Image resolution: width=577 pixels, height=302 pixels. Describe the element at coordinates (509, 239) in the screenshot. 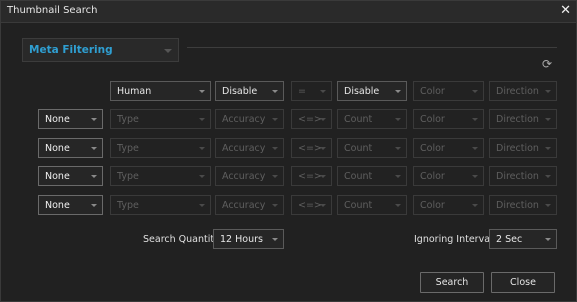

I see `ignoring-interval-value: 2 Sec` at that location.